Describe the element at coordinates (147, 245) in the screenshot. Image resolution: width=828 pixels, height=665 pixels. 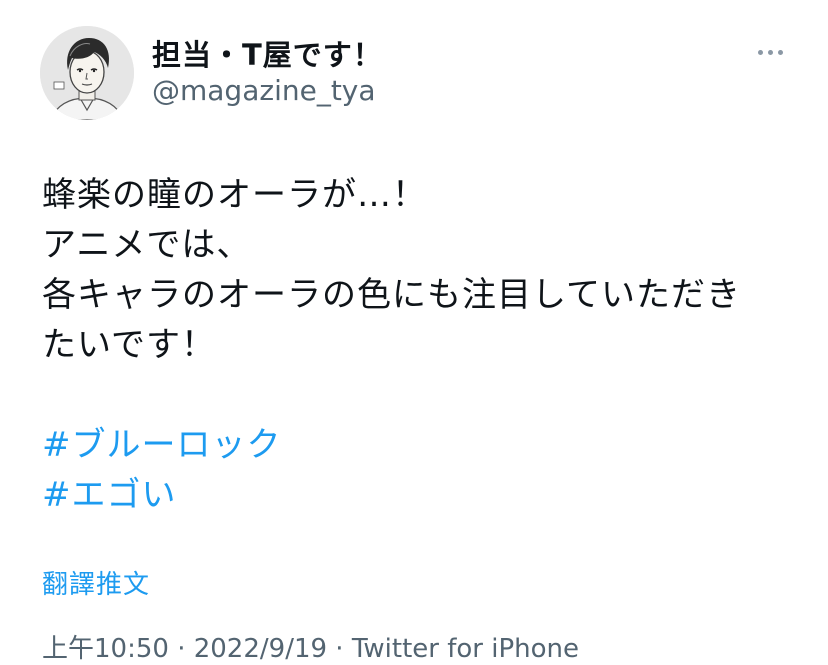
I see `tweet-text-line: アニメでは、` at that location.